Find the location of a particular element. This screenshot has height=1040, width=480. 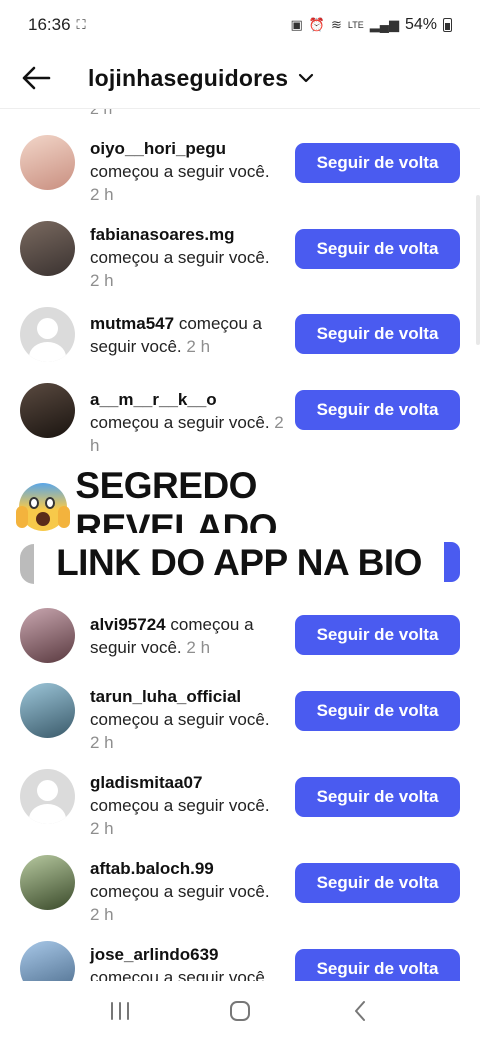

notification-text: oiyo__hori_pegu começou a seguir você. 2 h is located at coordinates (190, 171).